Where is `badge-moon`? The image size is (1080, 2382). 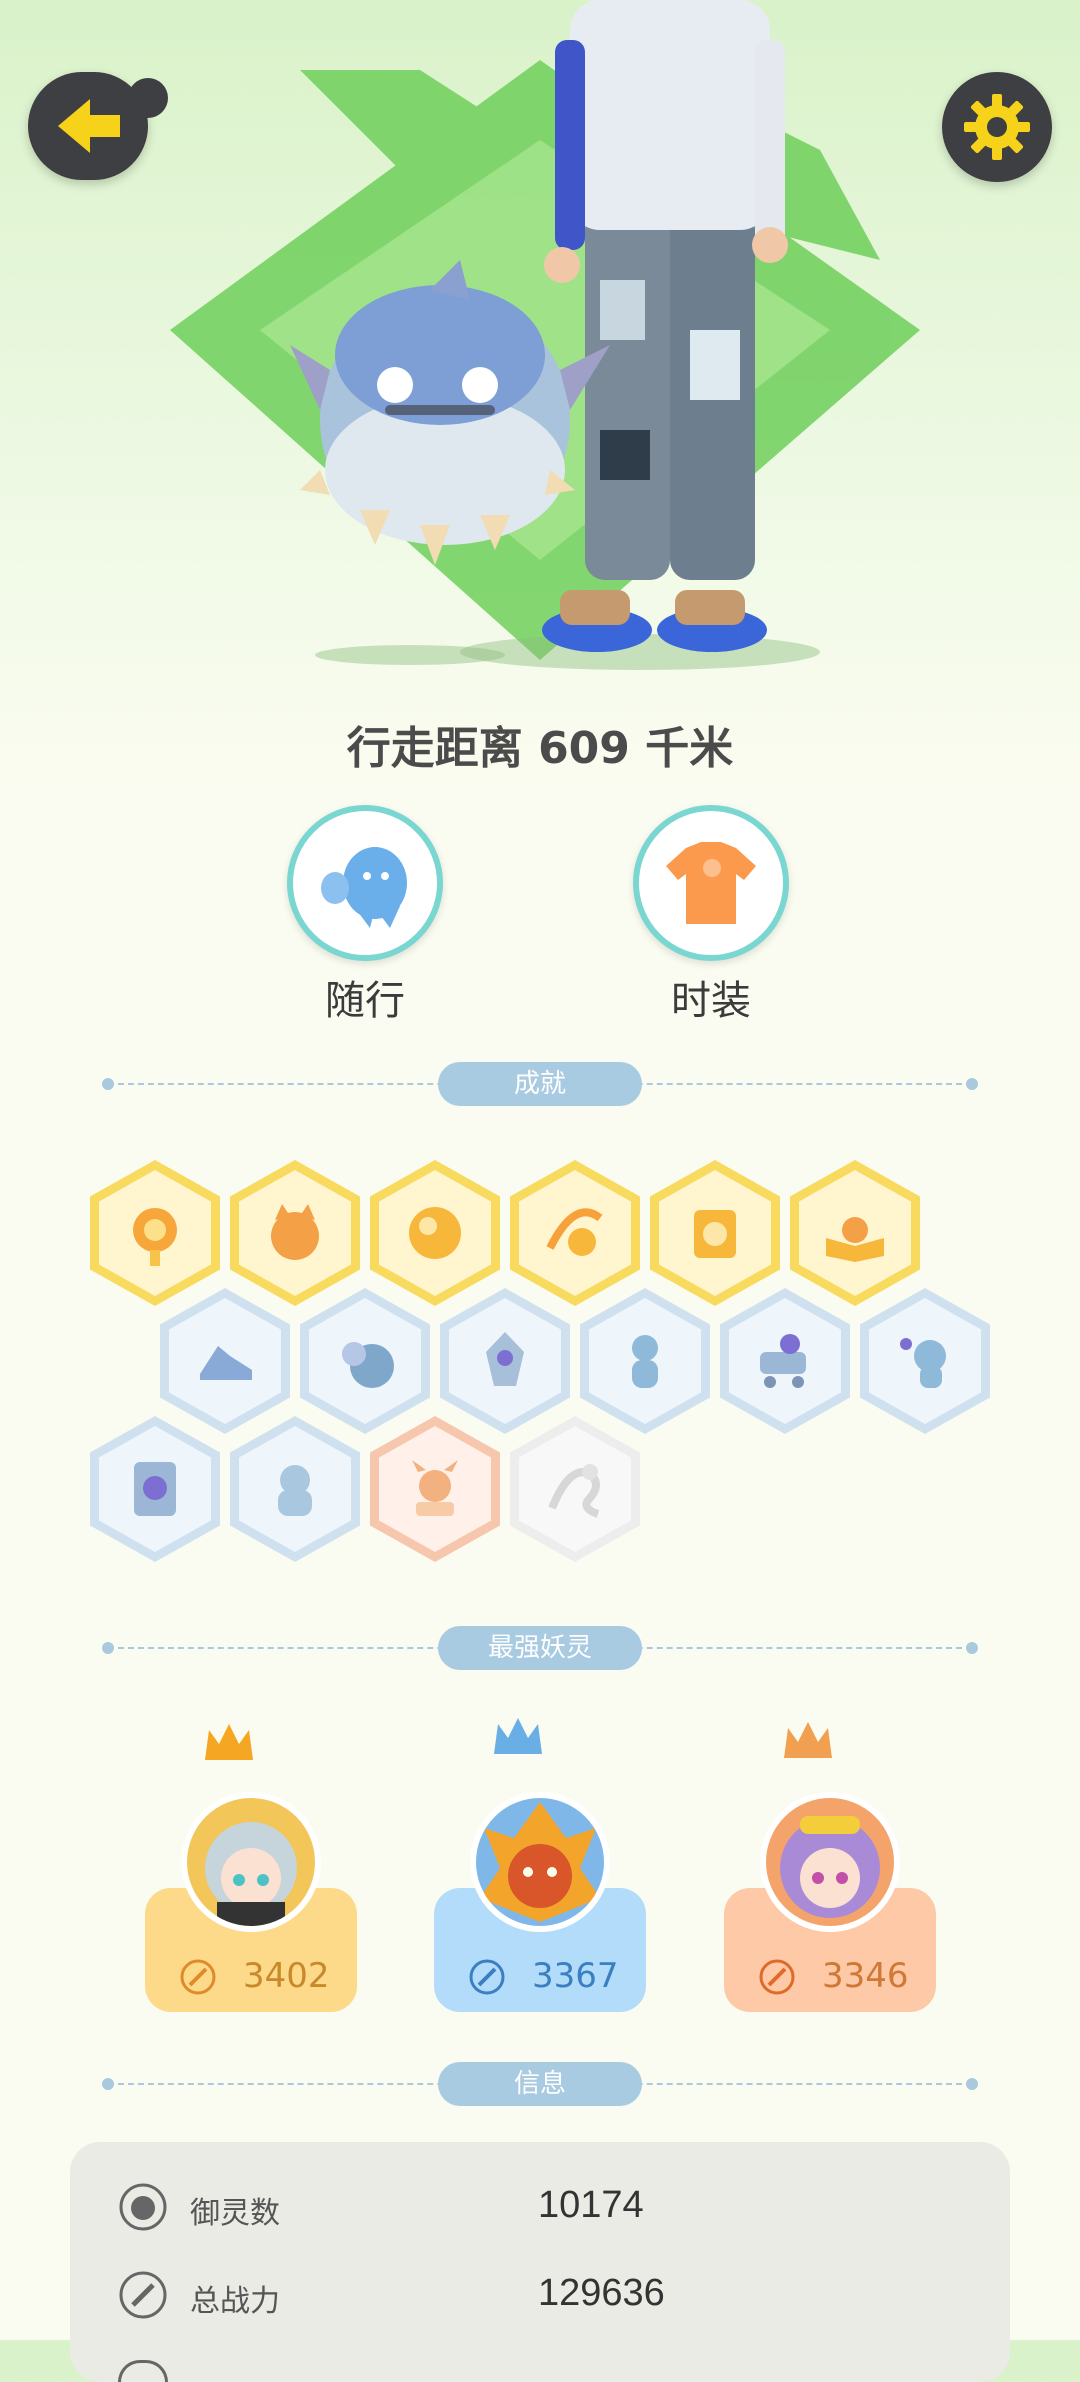 badge-moon is located at coordinates (365, 1361).